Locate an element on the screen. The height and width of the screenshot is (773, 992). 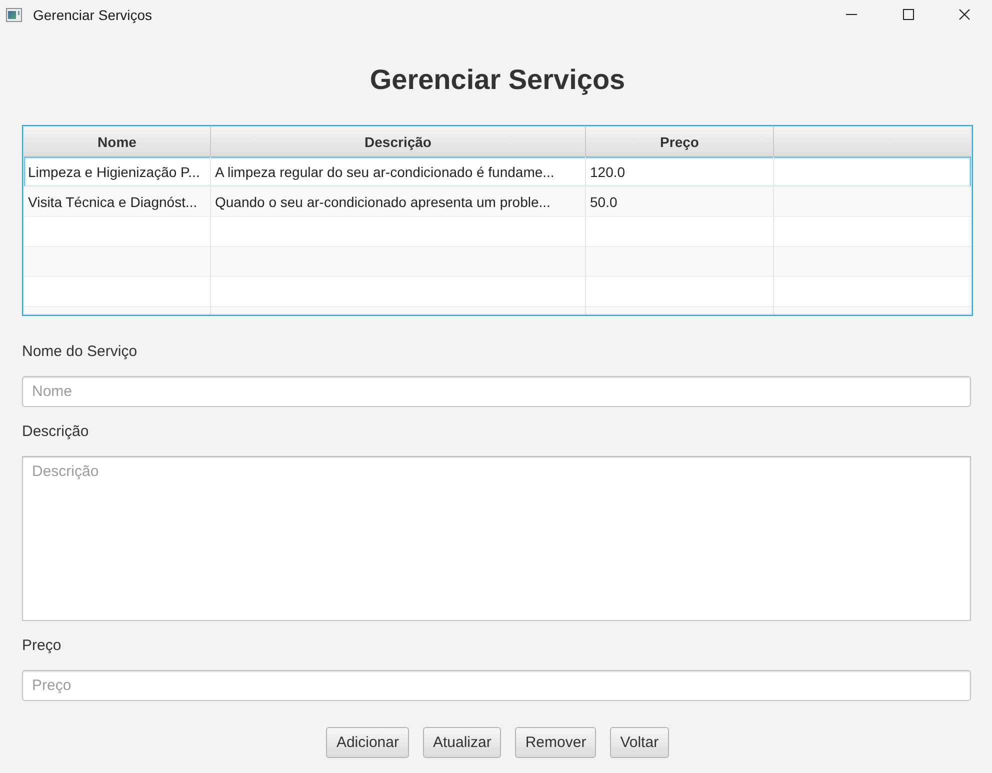
action-button: Adicionar is located at coordinates (367, 742).